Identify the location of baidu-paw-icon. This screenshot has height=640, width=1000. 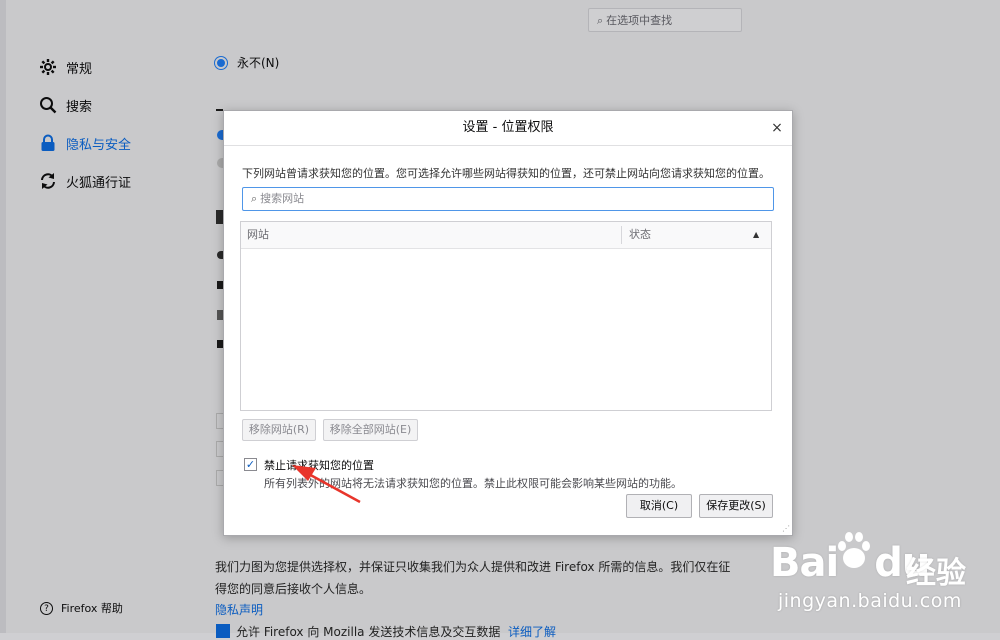
(854, 550).